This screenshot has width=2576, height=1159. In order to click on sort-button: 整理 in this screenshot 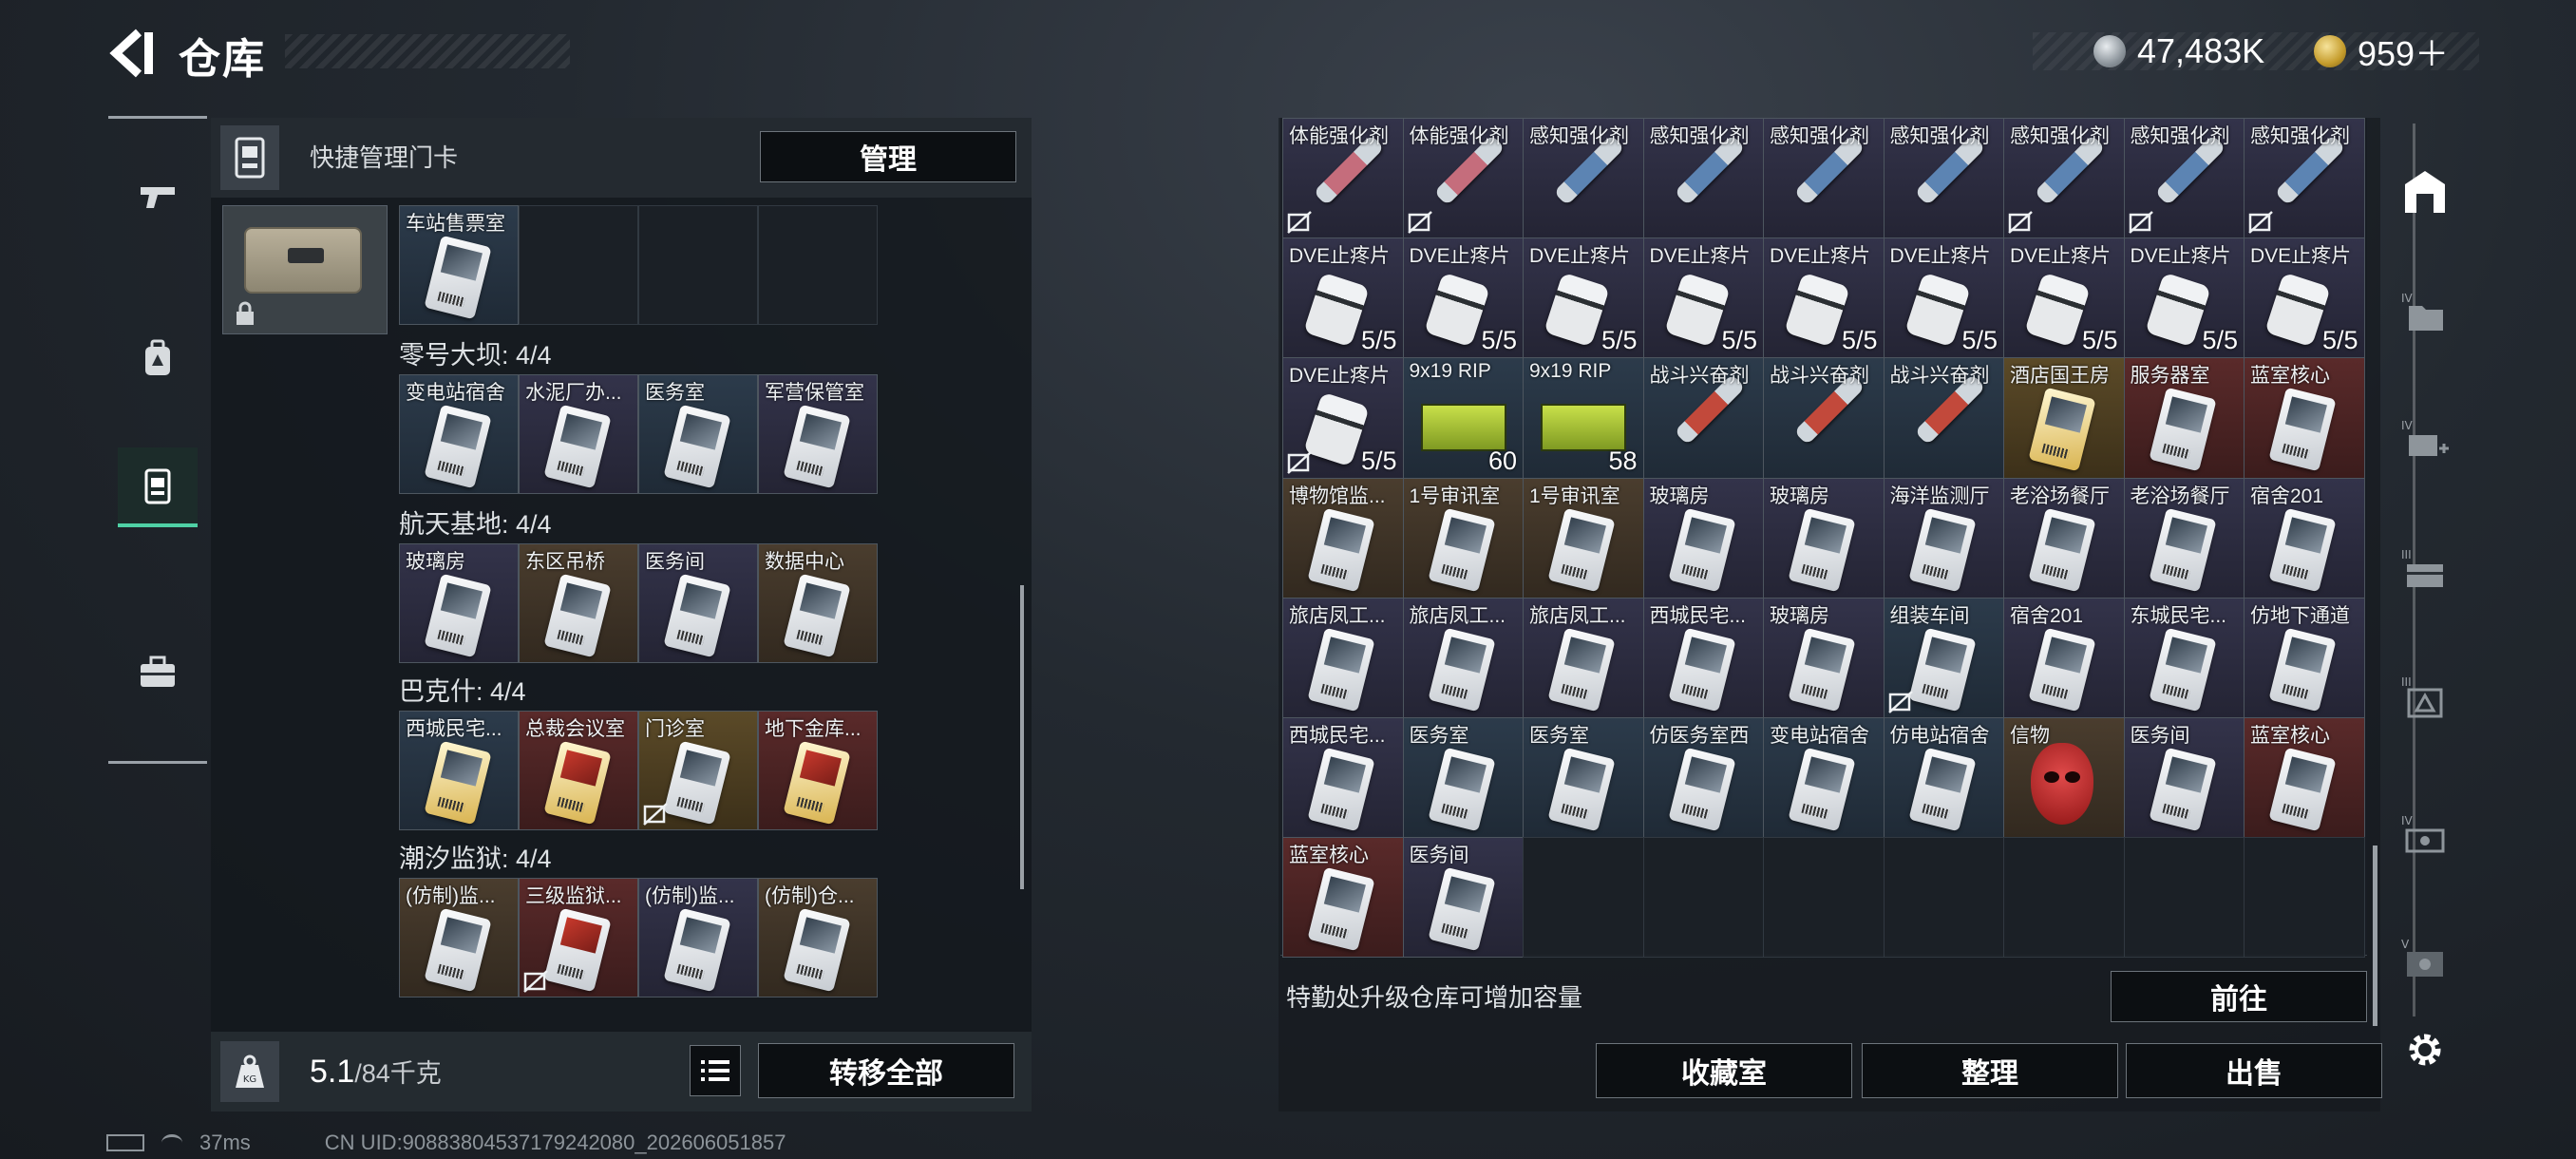, I will do `click(1990, 1070)`.